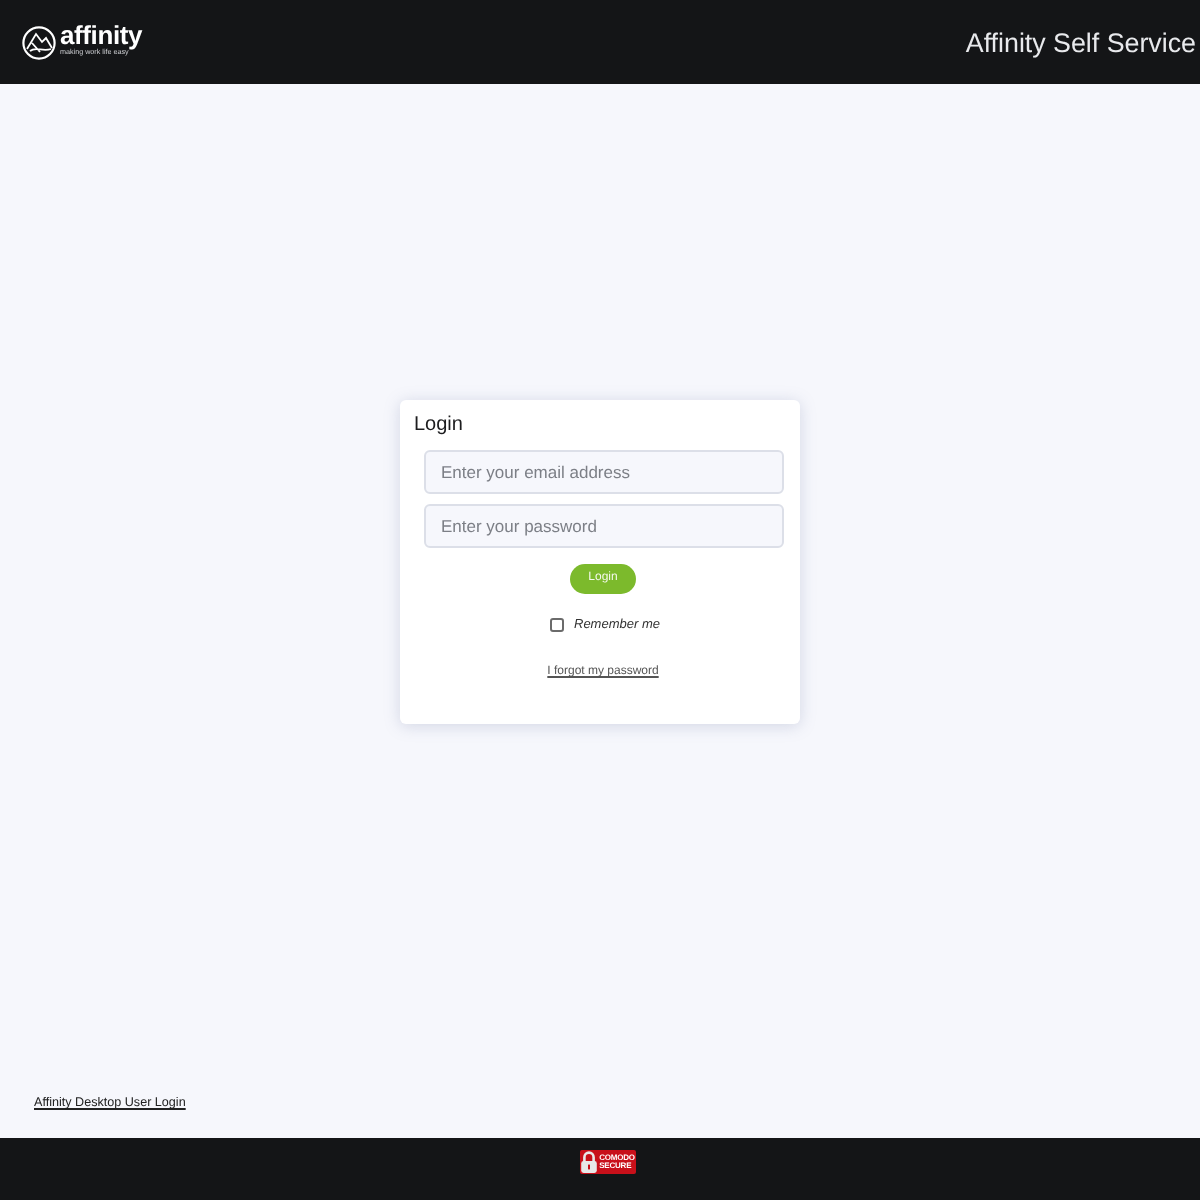 This screenshot has height=1200, width=1200. What do you see at coordinates (438, 426) in the screenshot?
I see `card-title: Login` at bounding box center [438, 426].